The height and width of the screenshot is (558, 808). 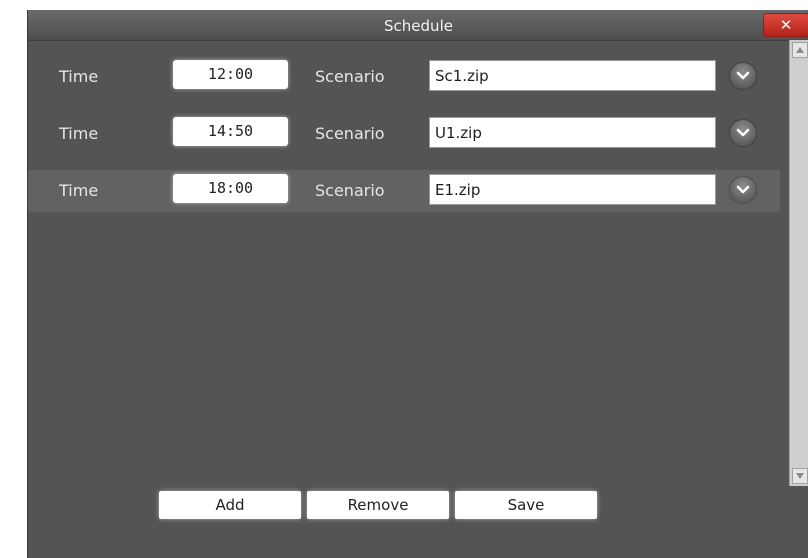 I want to click on scroll-down-button, so click(x=800, y=476).